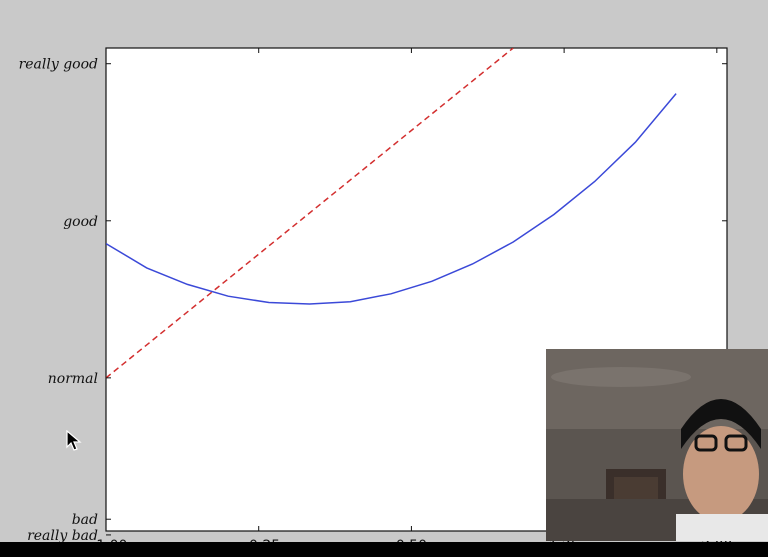 The width and height of the screenshot is (768, 557). Describe the element at coordinates (657, 445) in the screenshot. I see `webcam-overlay` at that location.